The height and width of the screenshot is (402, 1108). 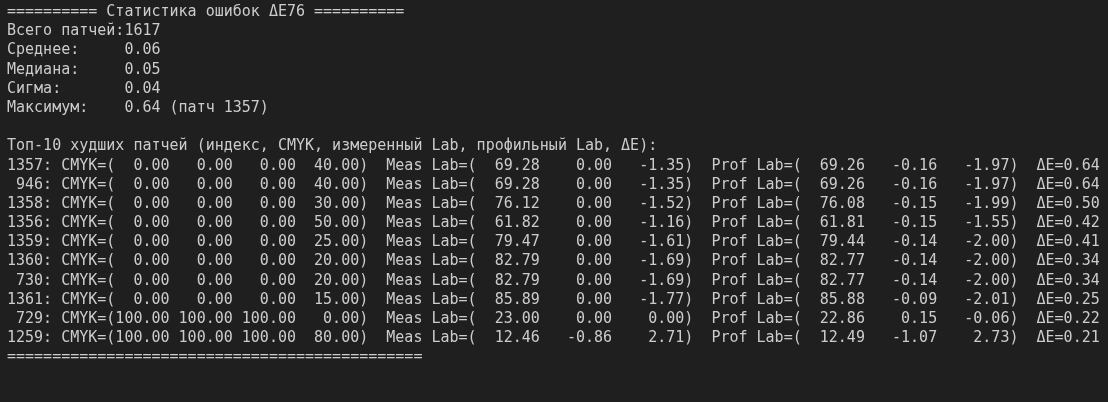 What do you see at coordinates (332, 146) in the screenshot?
I see `table-title: Топ-10 худших патчей (индекс, CMYK, измеренный Lab, профильный Lab, ΔE):` at bounding box center [332, 146].